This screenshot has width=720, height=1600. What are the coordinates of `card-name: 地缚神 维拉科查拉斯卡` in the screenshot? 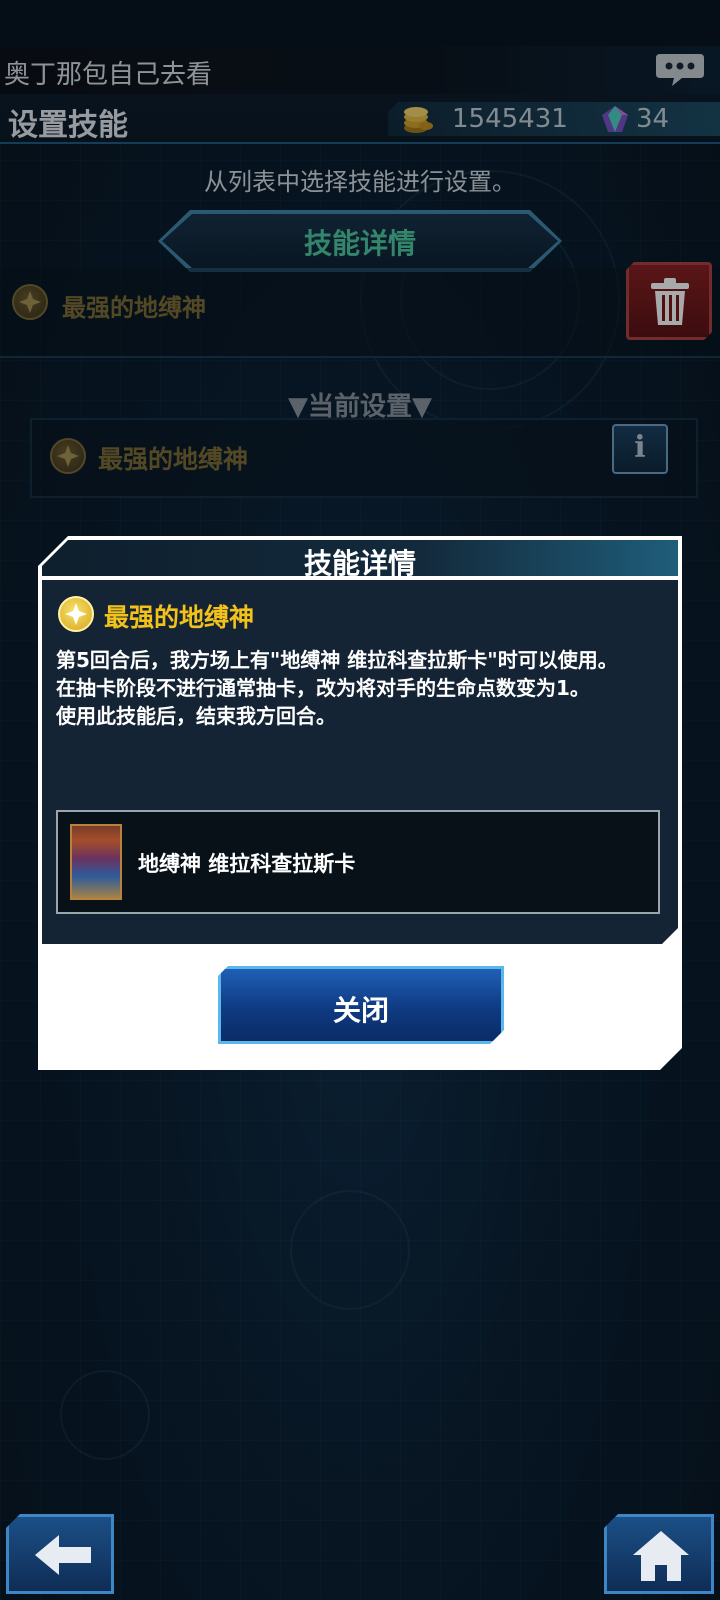 It's located at (247, 864).